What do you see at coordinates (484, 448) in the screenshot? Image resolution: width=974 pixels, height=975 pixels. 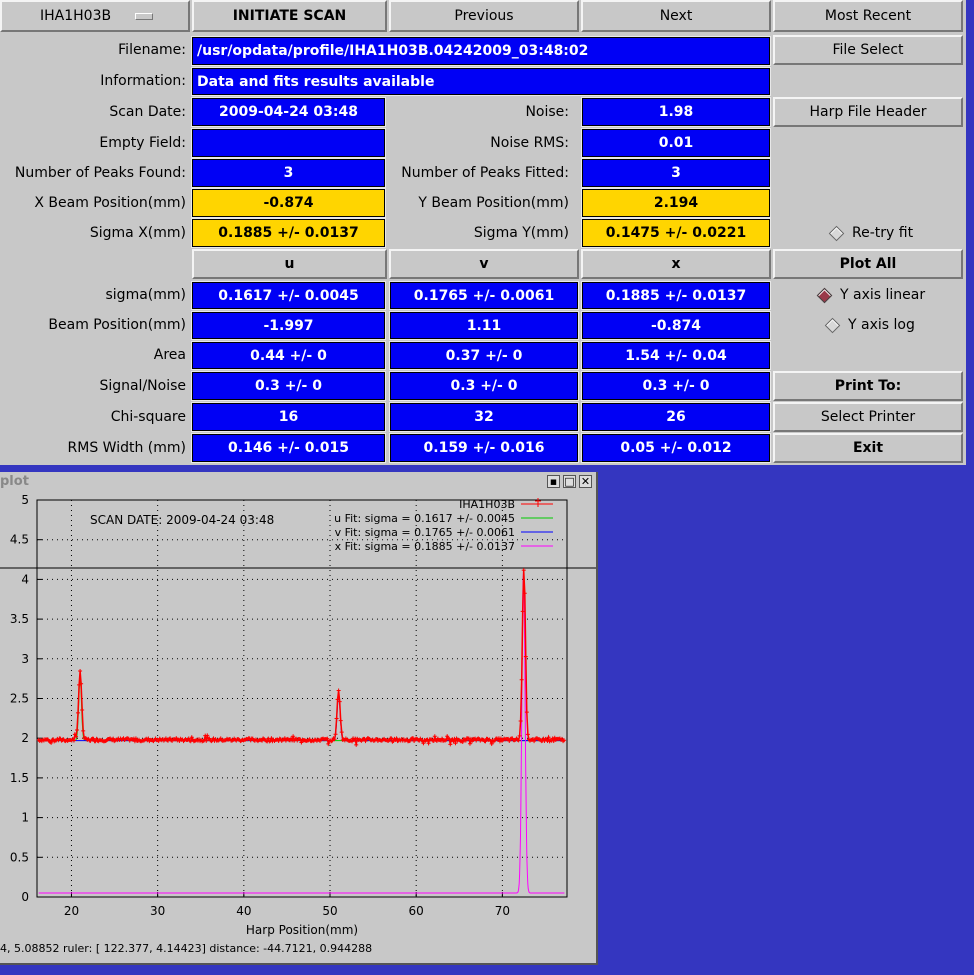 I see `table-cell: 0.159 +/- 0.016` at bounding box center [484, 448].